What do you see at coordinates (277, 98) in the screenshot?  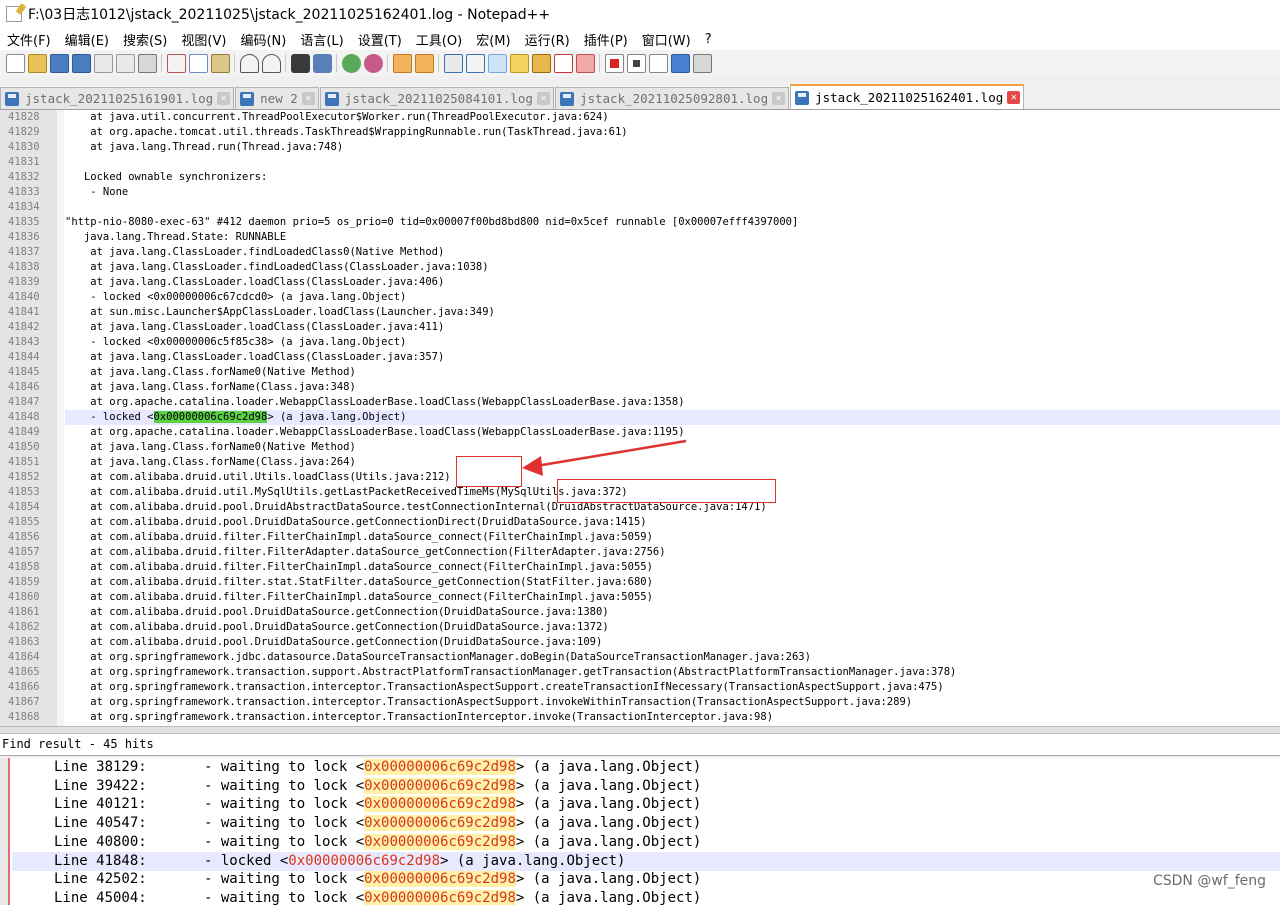 I see `tab-2: new 2 ✕` at bounding box center [277, 98].